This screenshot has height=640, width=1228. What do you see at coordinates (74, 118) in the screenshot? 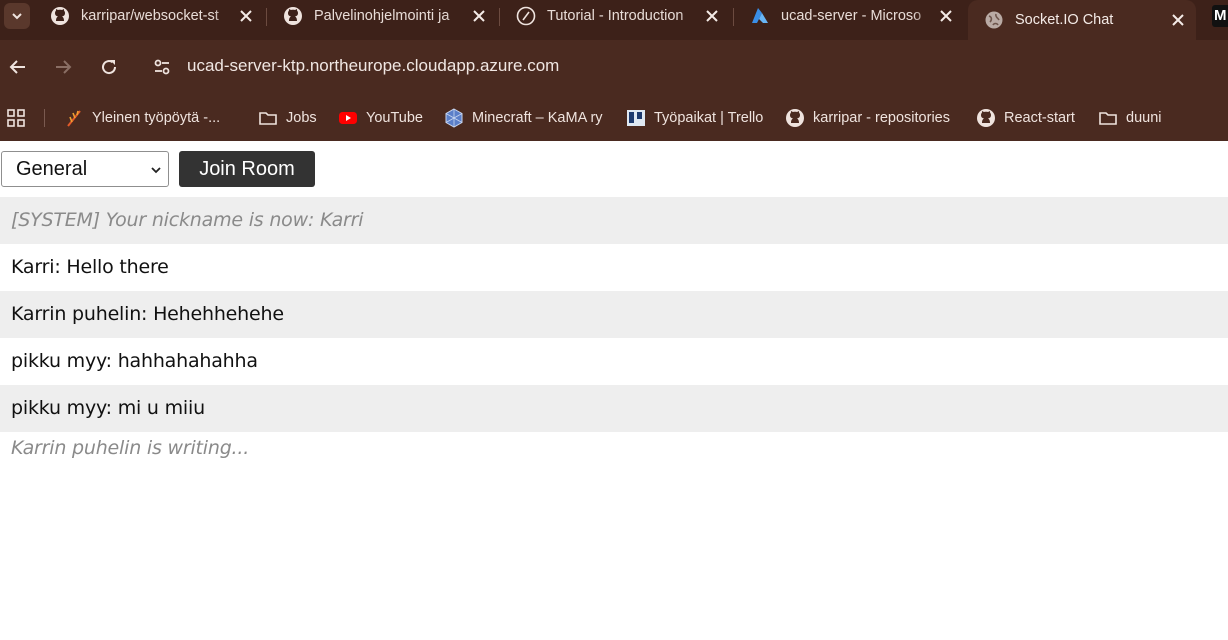
I see `feather-icon` at bounding box center [74, 118].